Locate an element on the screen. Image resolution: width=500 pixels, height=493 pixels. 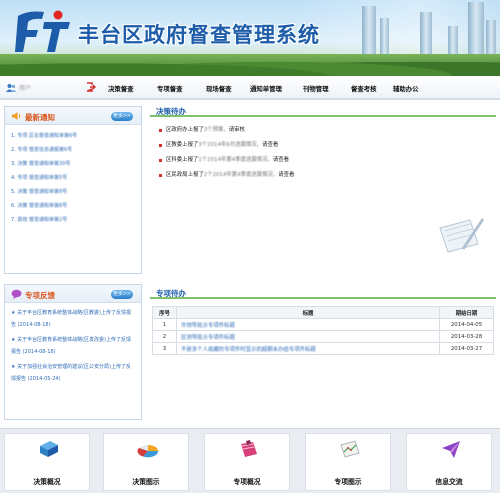
column-header: 标题 is located at coordinates (308, 312).